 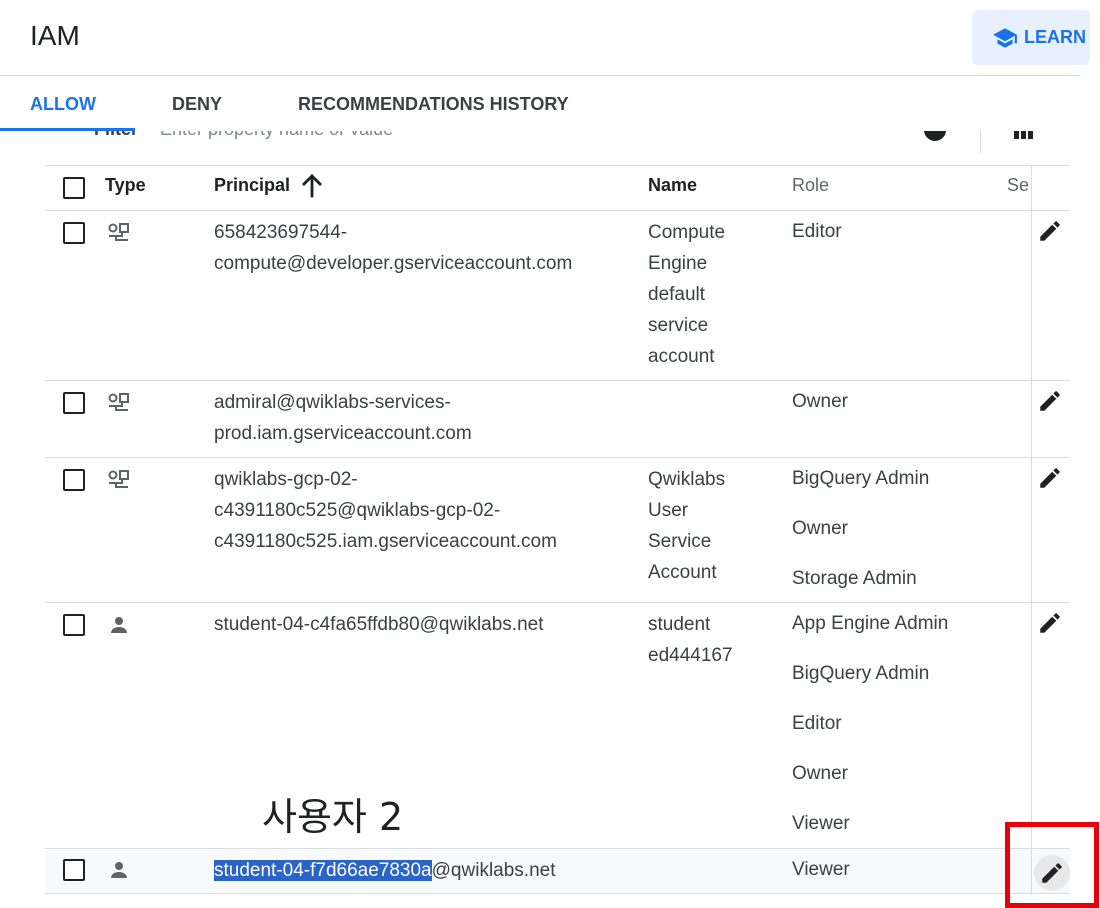 What do you see at coordinates (854, 578) in the screenshot?
I see `role-label: Storage Admin` at bounding box center [854, 578].